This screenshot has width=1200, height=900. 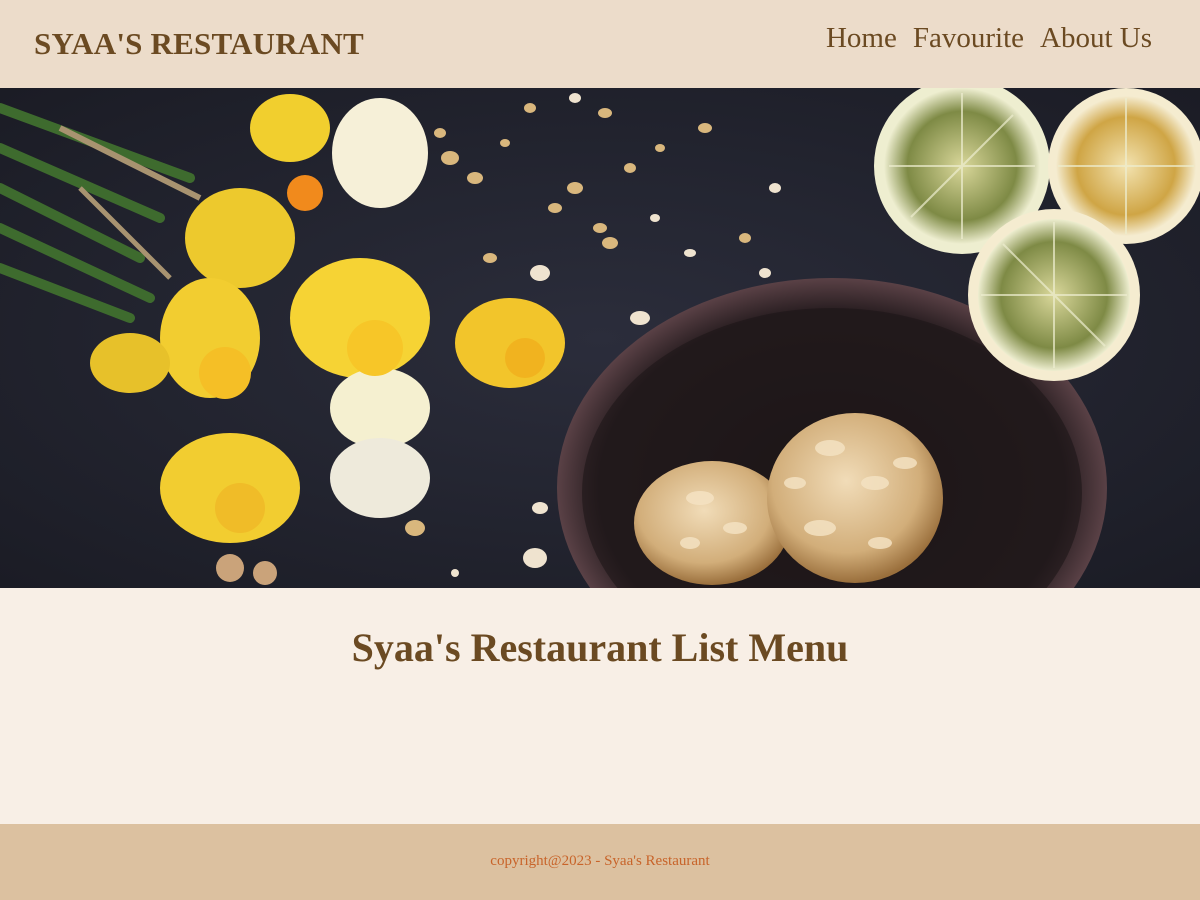 I want to click on nav-about-us-link: About Us, so click(x=1096, y=38).